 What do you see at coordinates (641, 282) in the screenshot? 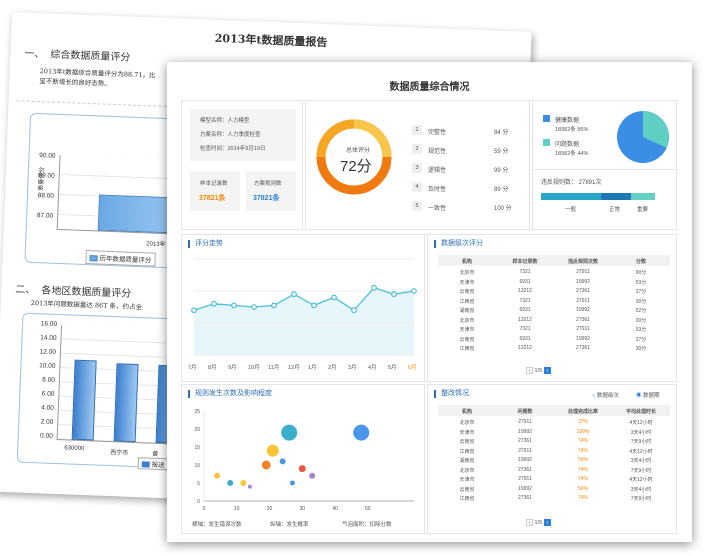
I see `table-cell: 53分` at bounding box center [641, 282].